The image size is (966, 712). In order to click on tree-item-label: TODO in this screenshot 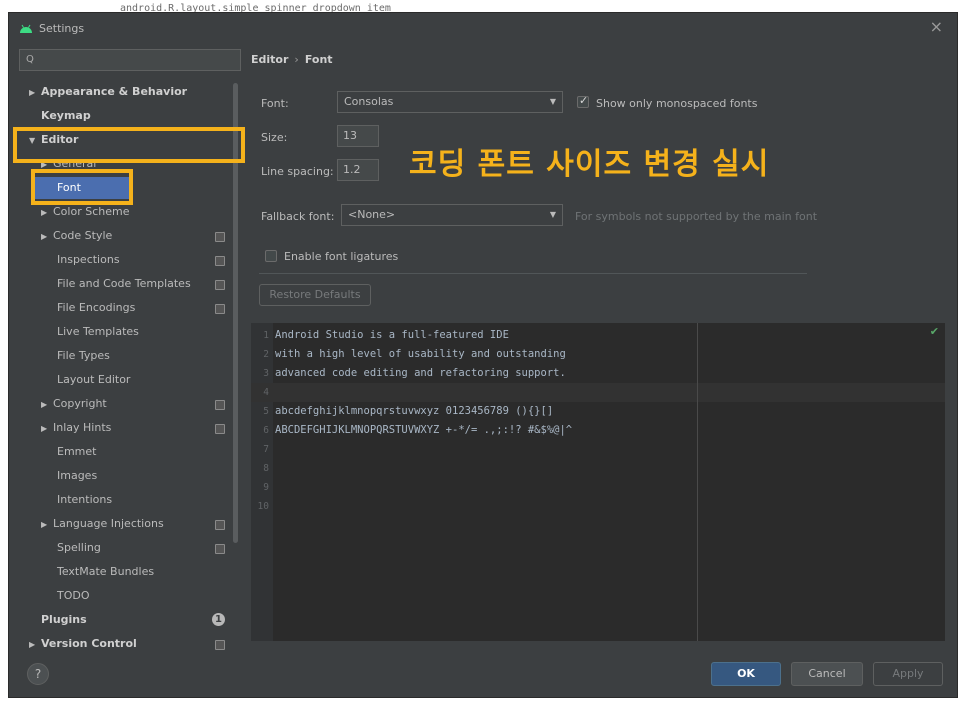, I will do `click(73, 595)`.